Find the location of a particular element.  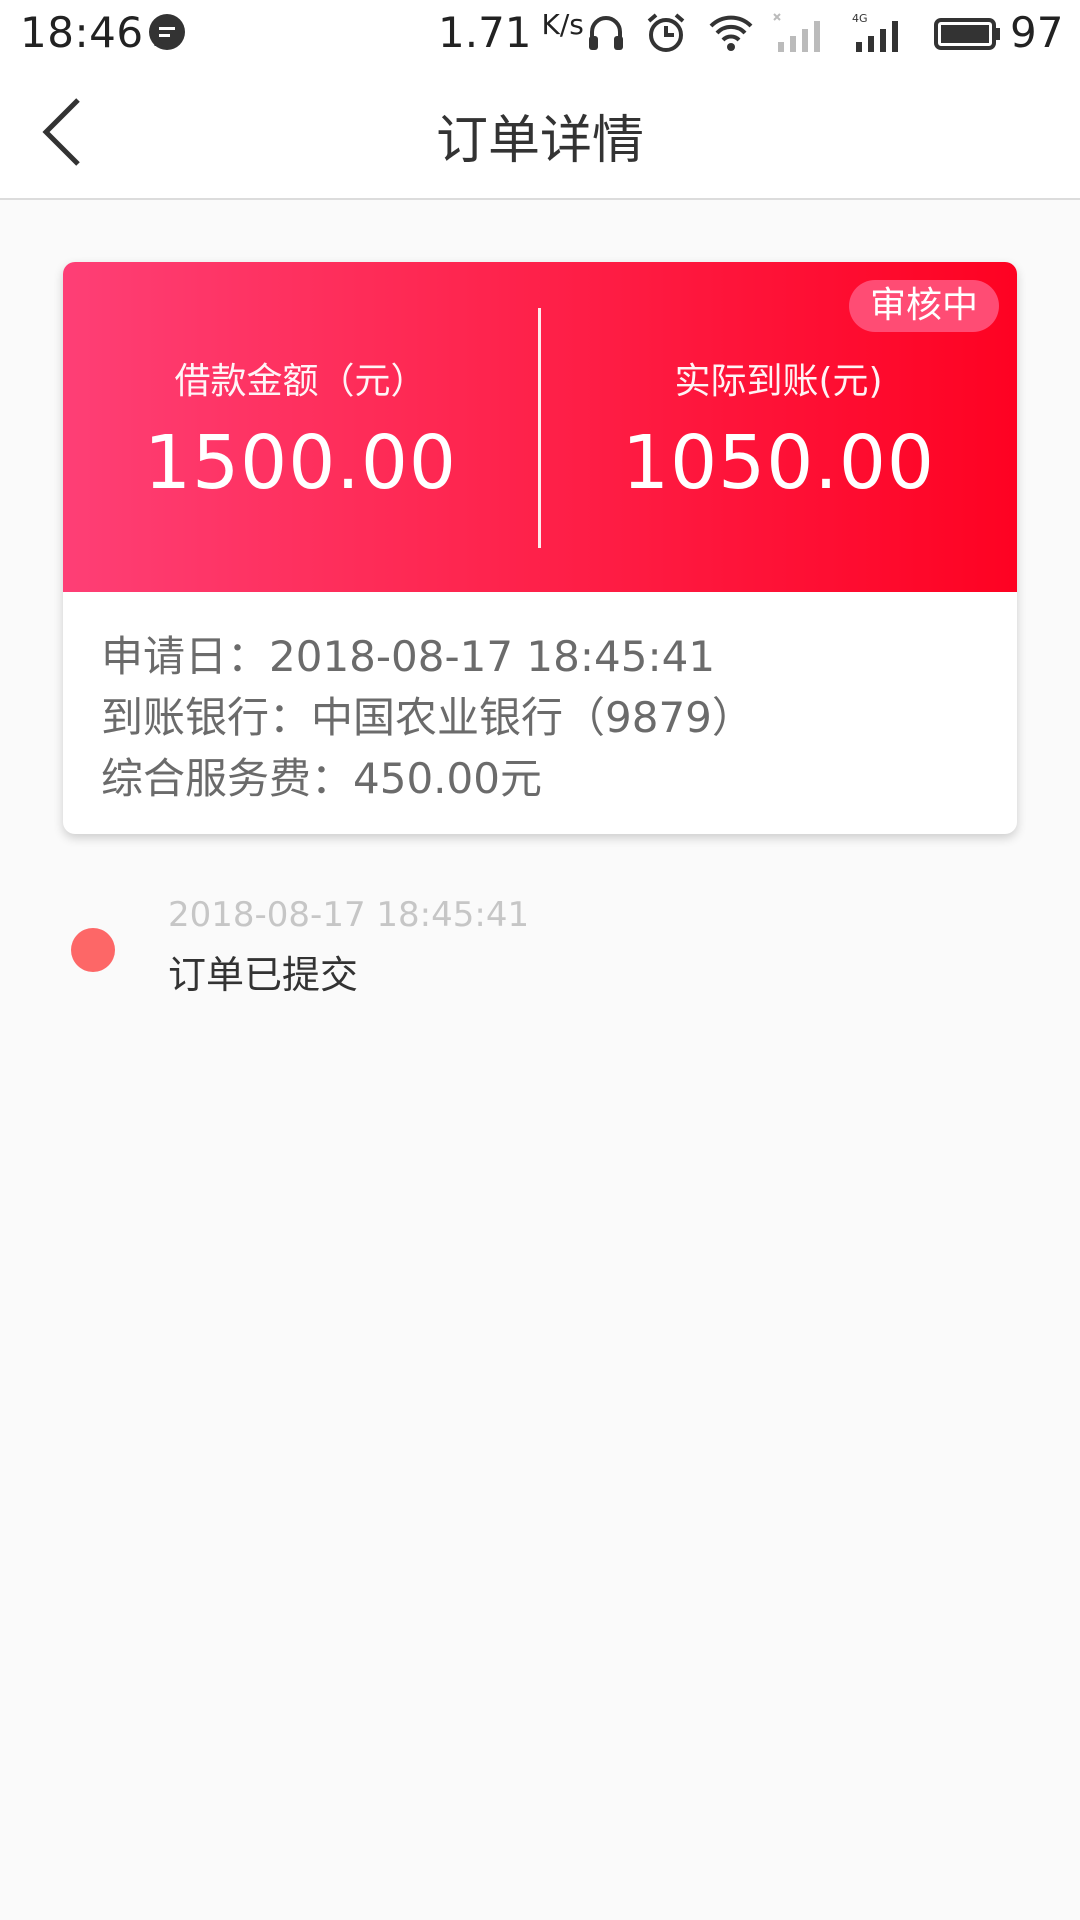

alarm-icon is located at coordinates (666, 32).